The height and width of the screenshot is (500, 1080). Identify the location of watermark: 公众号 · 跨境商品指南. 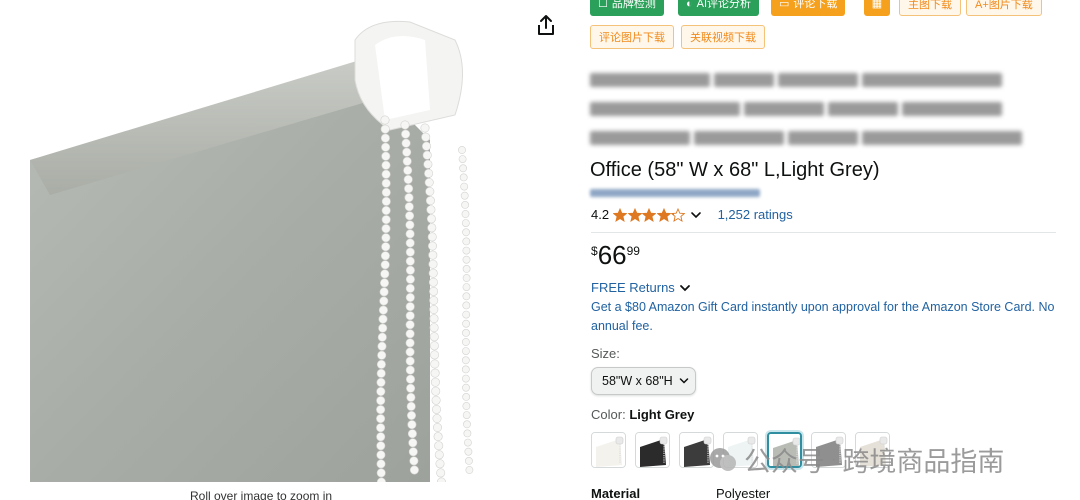
(856, 459).